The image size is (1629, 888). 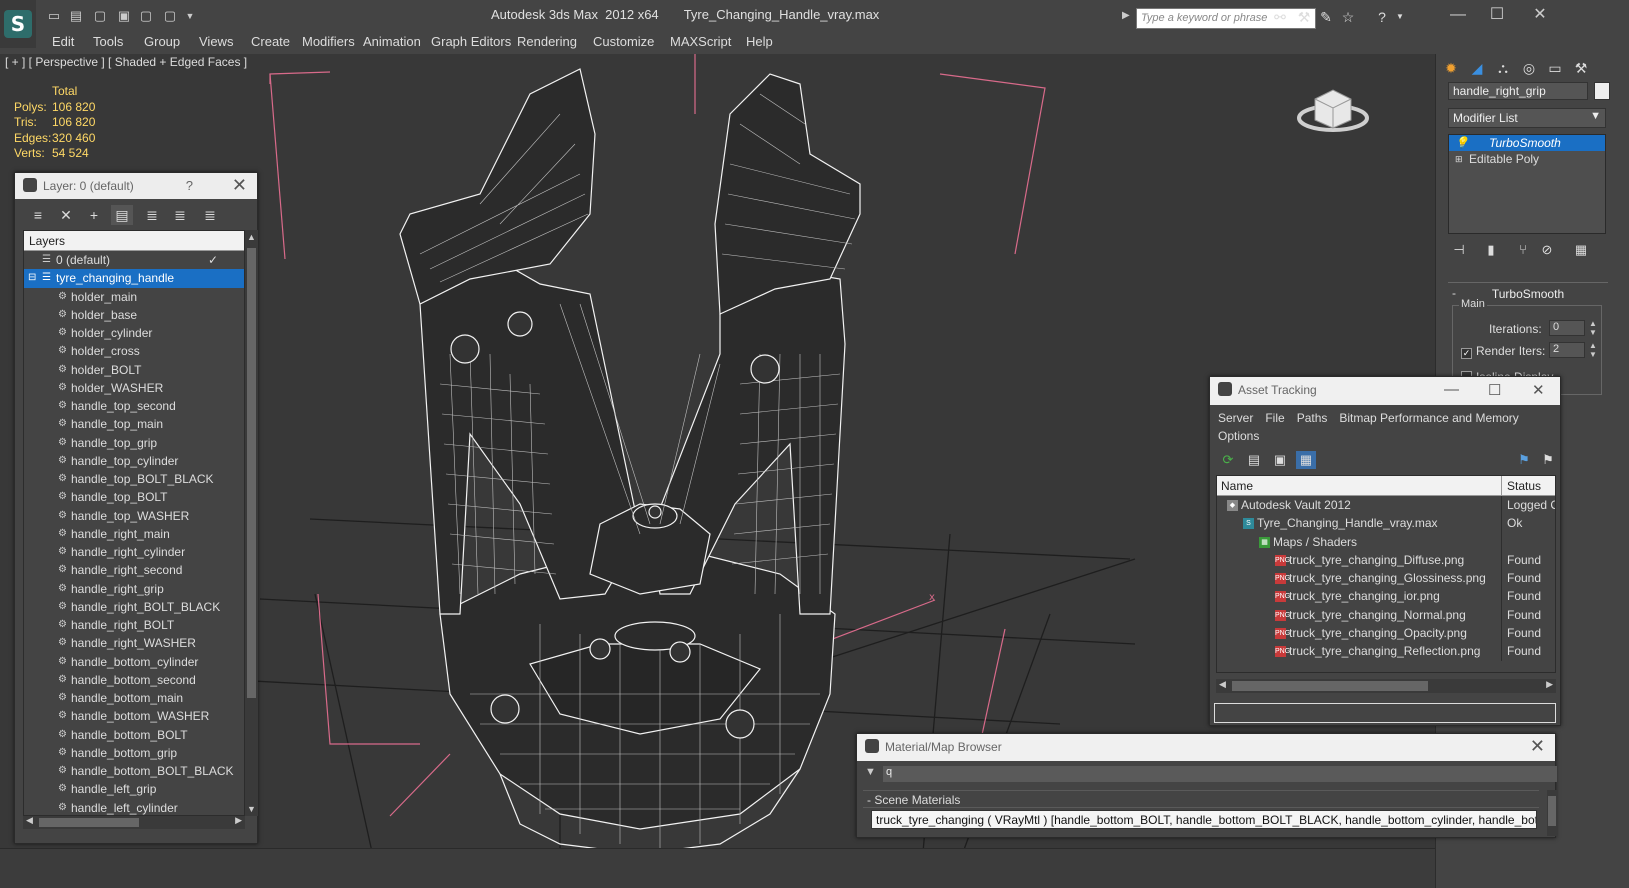 What do you see at coordinates (152, 215) in the screenshot?
I see `highlight-layer-icon: ≣` at bounding box center [152, 215].